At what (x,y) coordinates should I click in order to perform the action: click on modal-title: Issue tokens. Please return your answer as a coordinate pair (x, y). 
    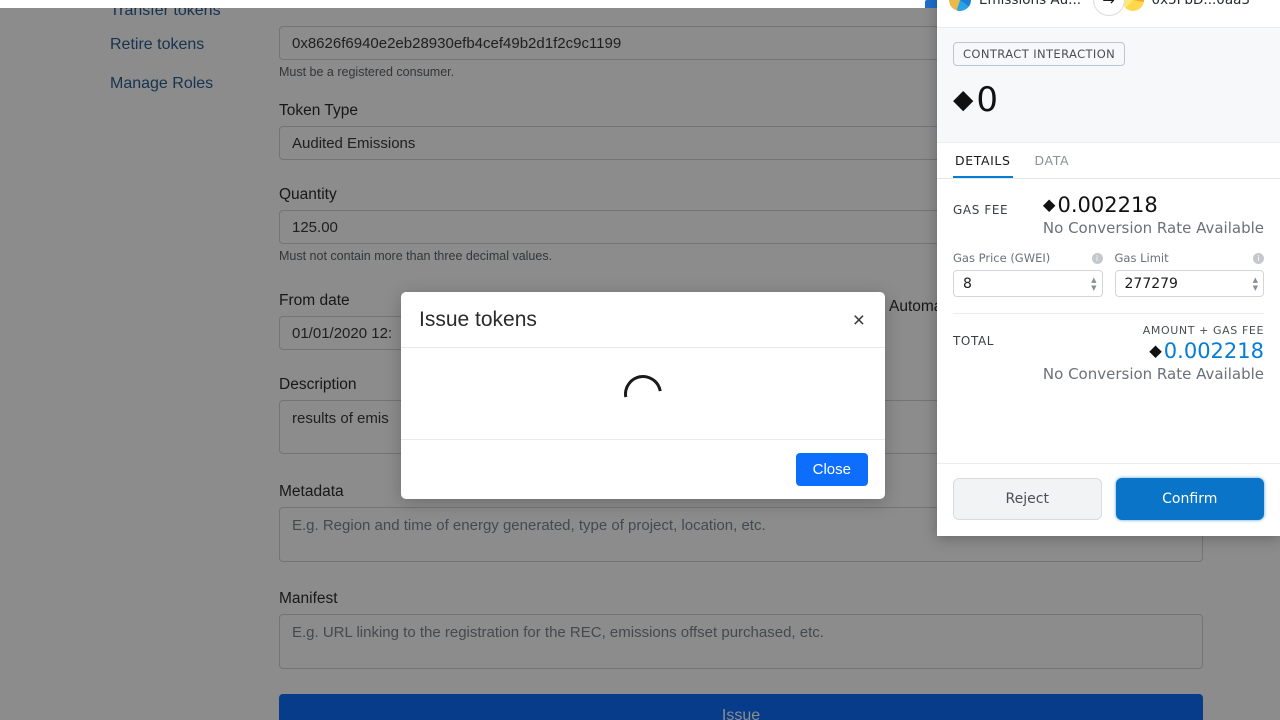
    Looking at the image, I should click on (478, 319).